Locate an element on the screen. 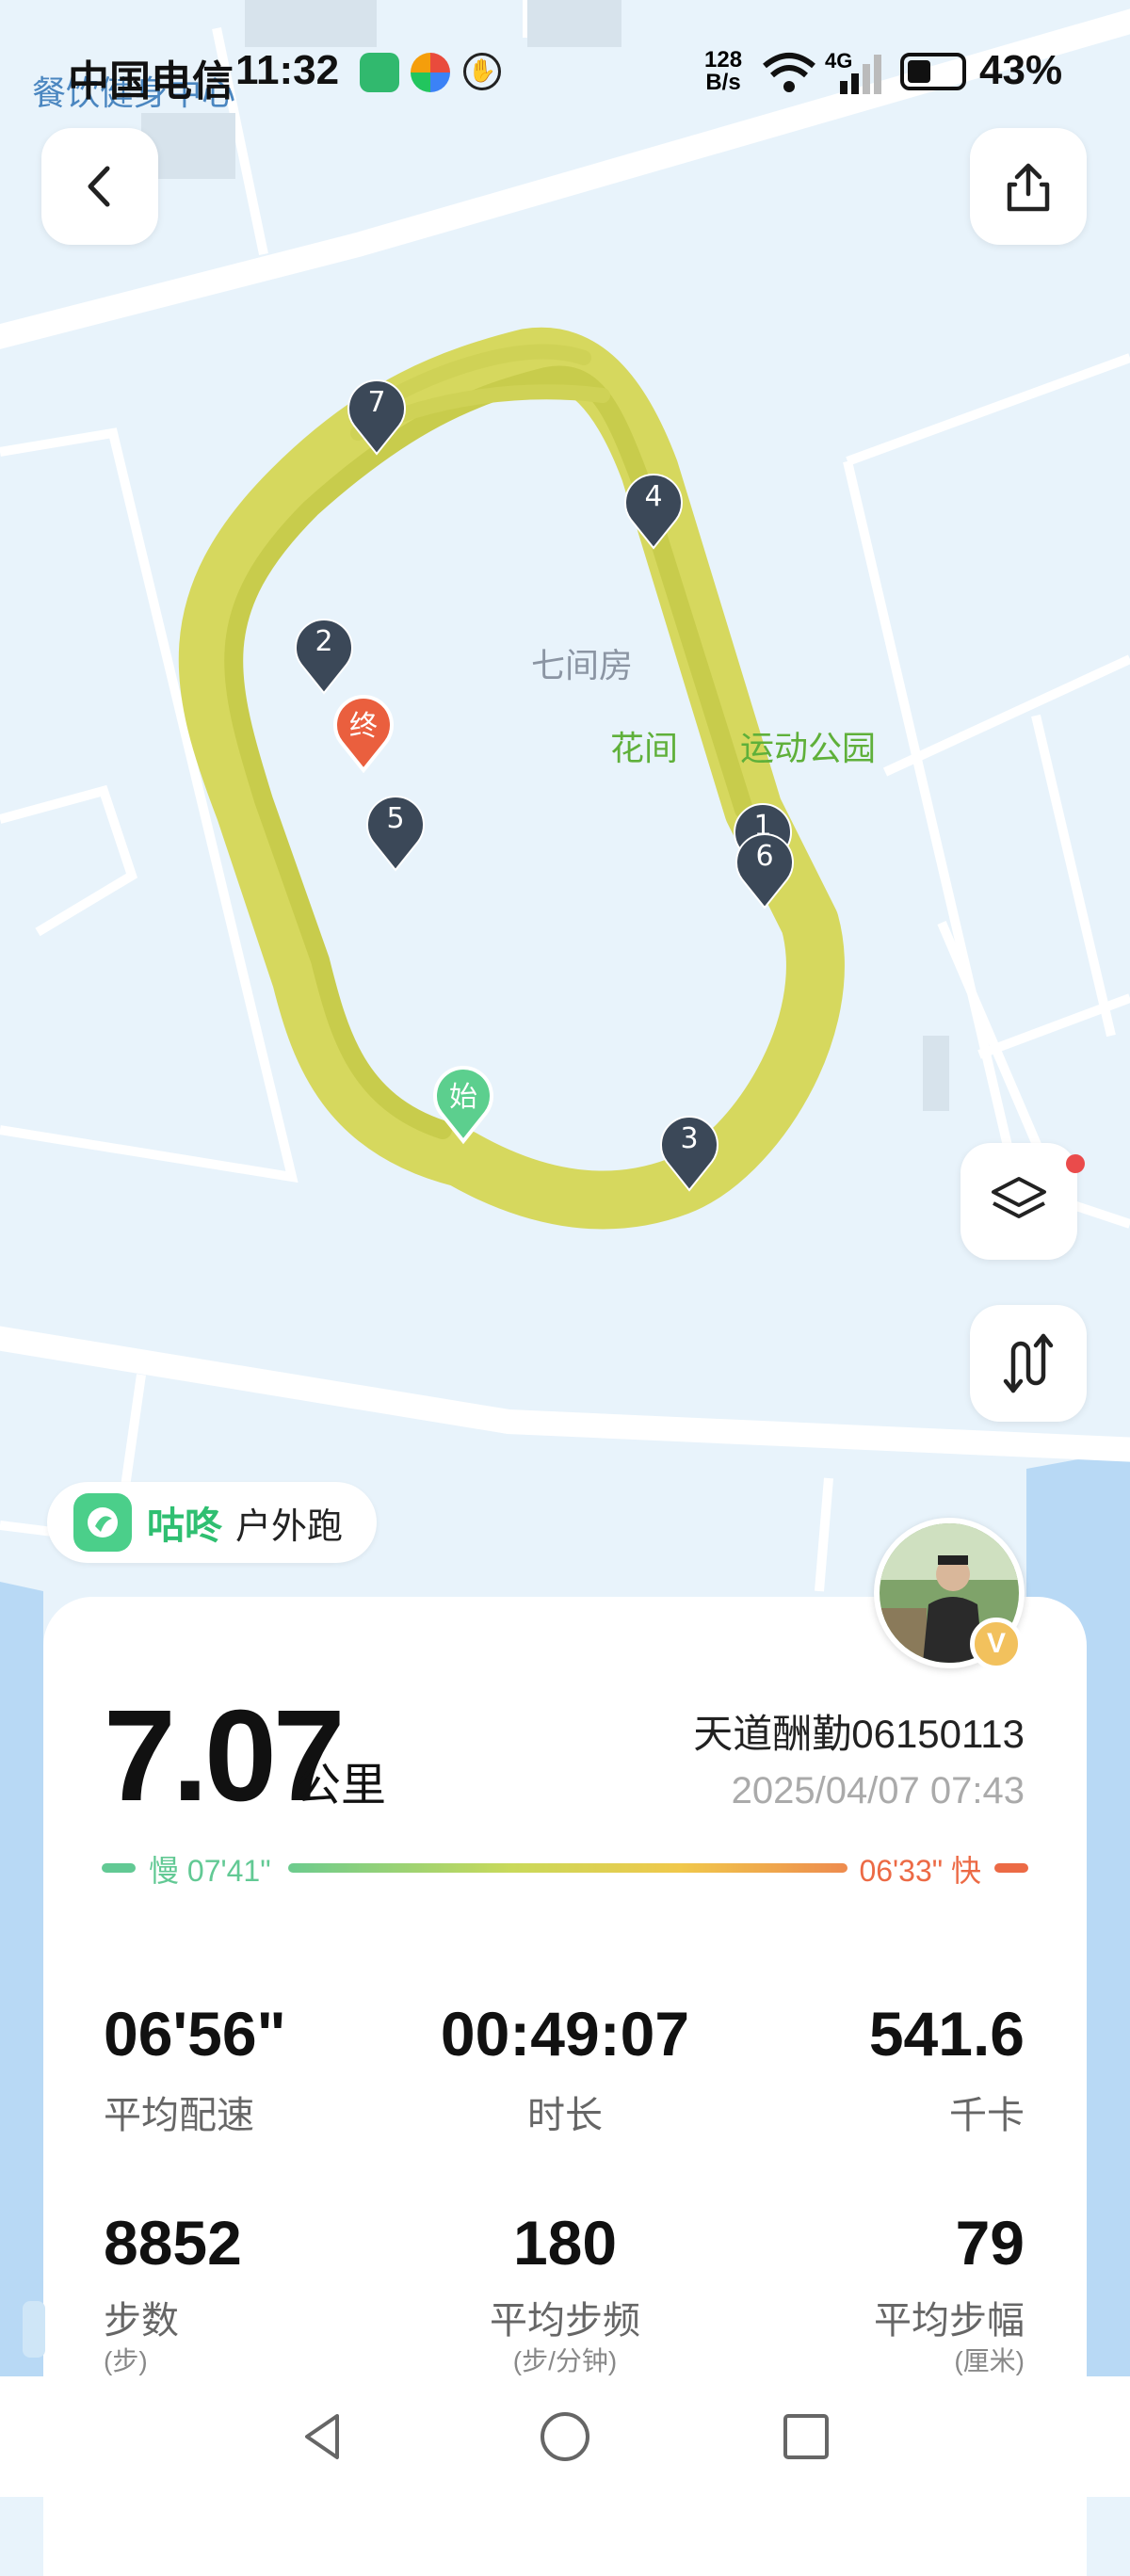 This screenshot has width=1130, height=2576. nav-back-icon is located at coordinates (324, 2436).